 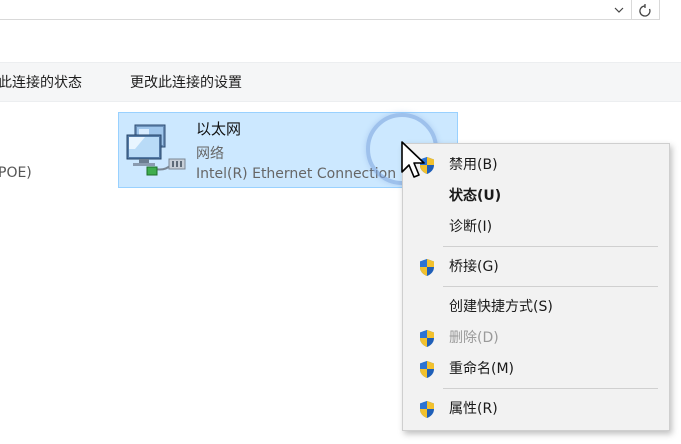 I want to click on change-connection-settings-button: 更改此连接的设置, so click(x=186, y=83).